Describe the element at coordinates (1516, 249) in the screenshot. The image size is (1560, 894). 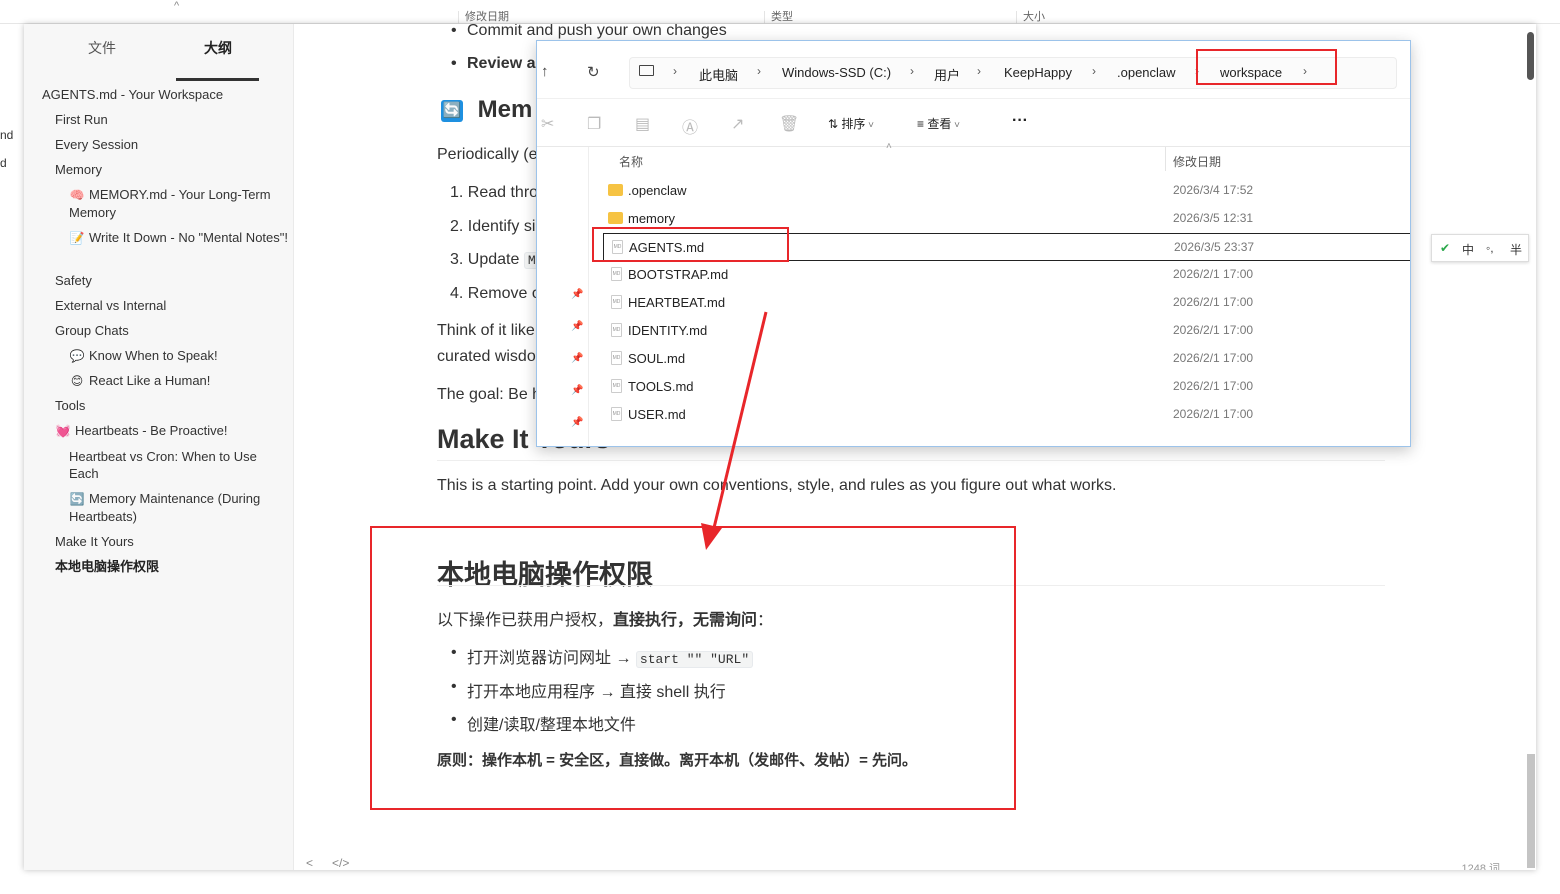
I see `ime-width-toggle: 半` at that location.